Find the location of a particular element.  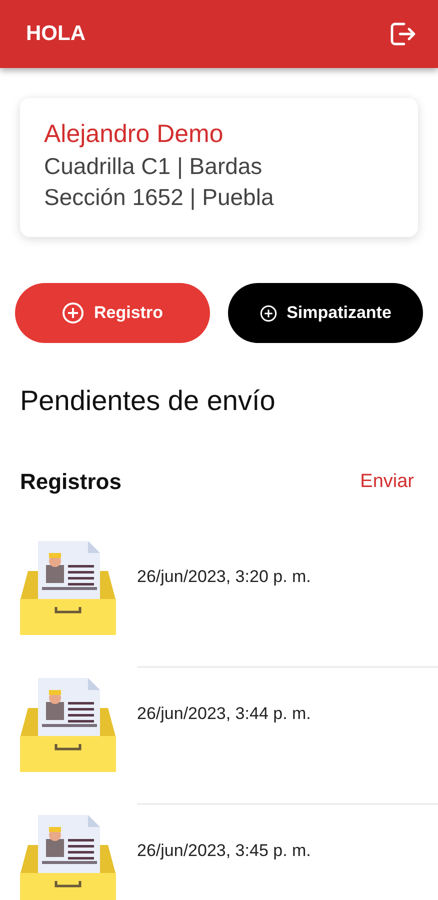

profile-detail: Sección 1652 | Puebla is located at coordinates (159, 197).